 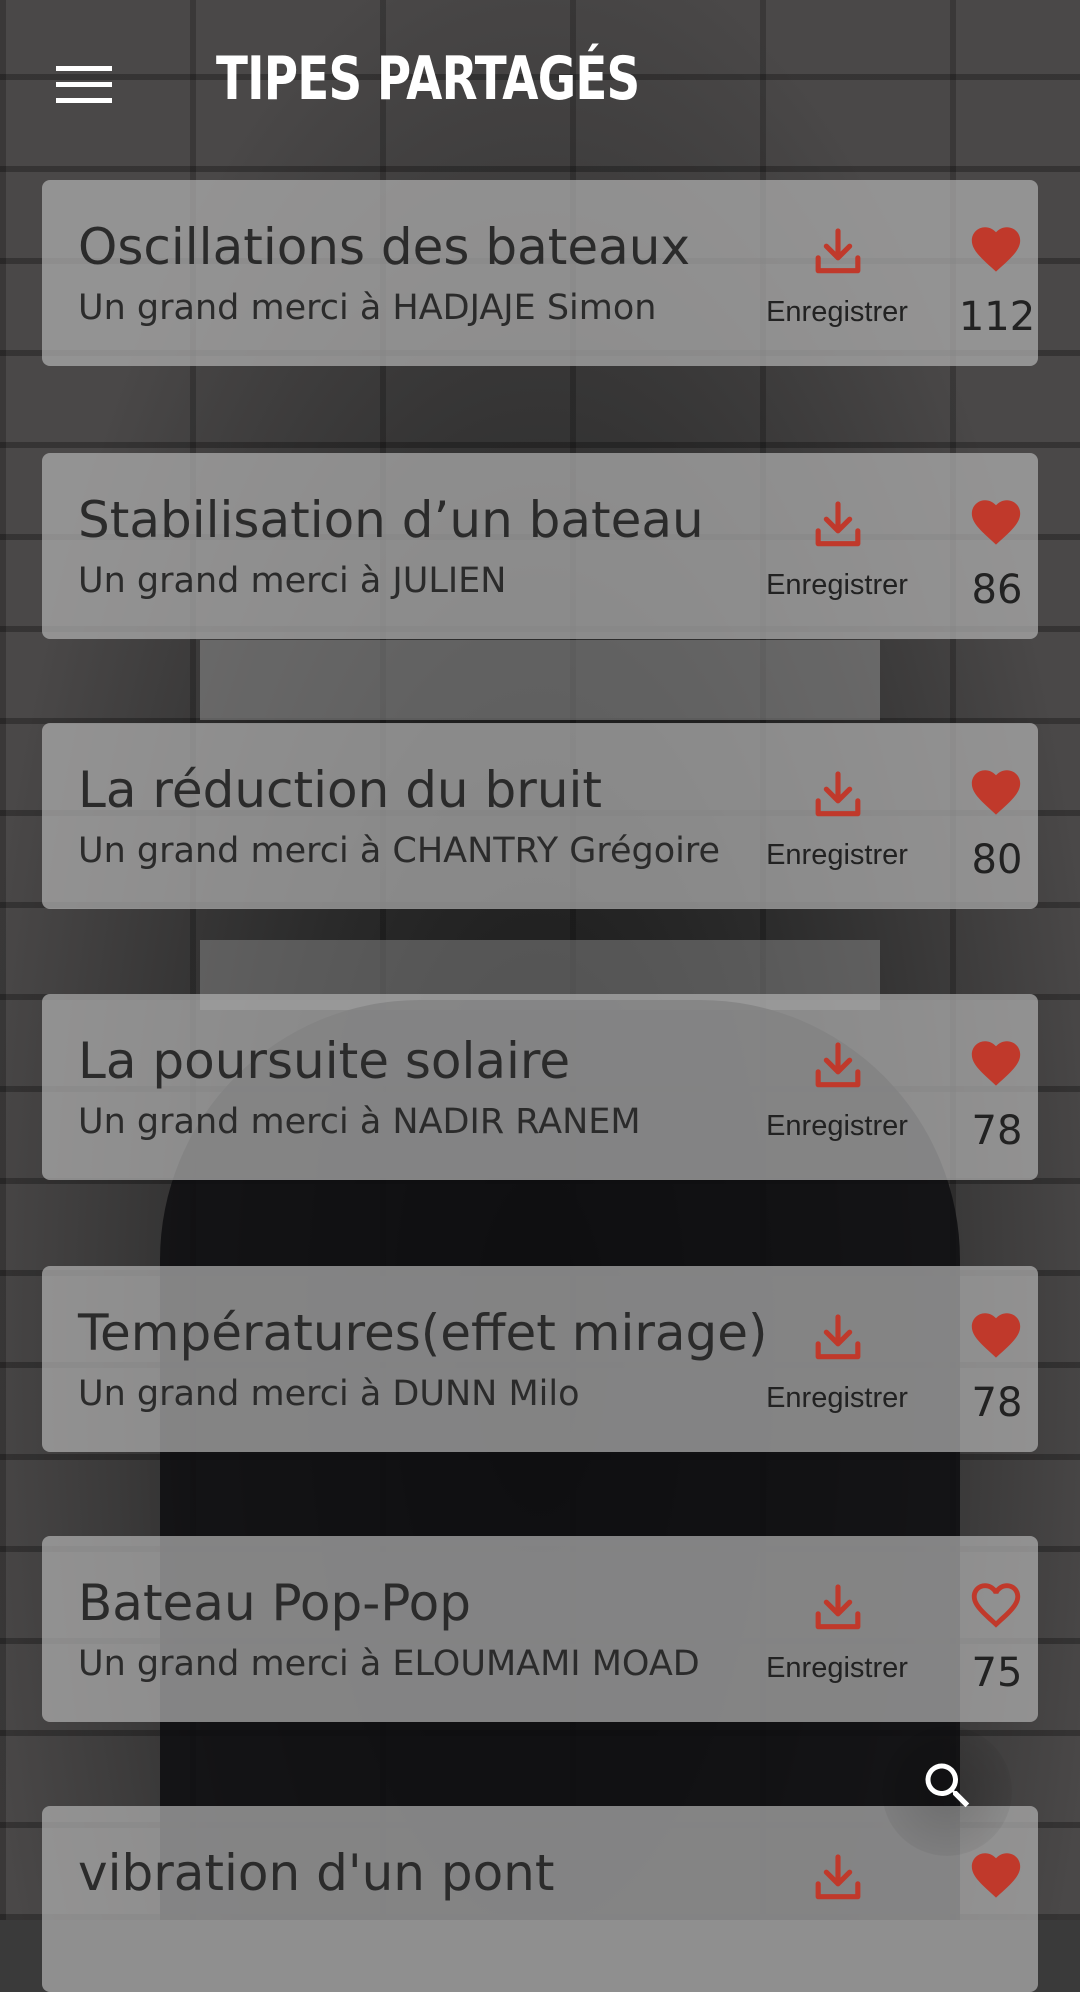 What do you see at coordinates (997, 553) in the screenshot?
I see `like-button: 86` at bounding box center [997, 553].